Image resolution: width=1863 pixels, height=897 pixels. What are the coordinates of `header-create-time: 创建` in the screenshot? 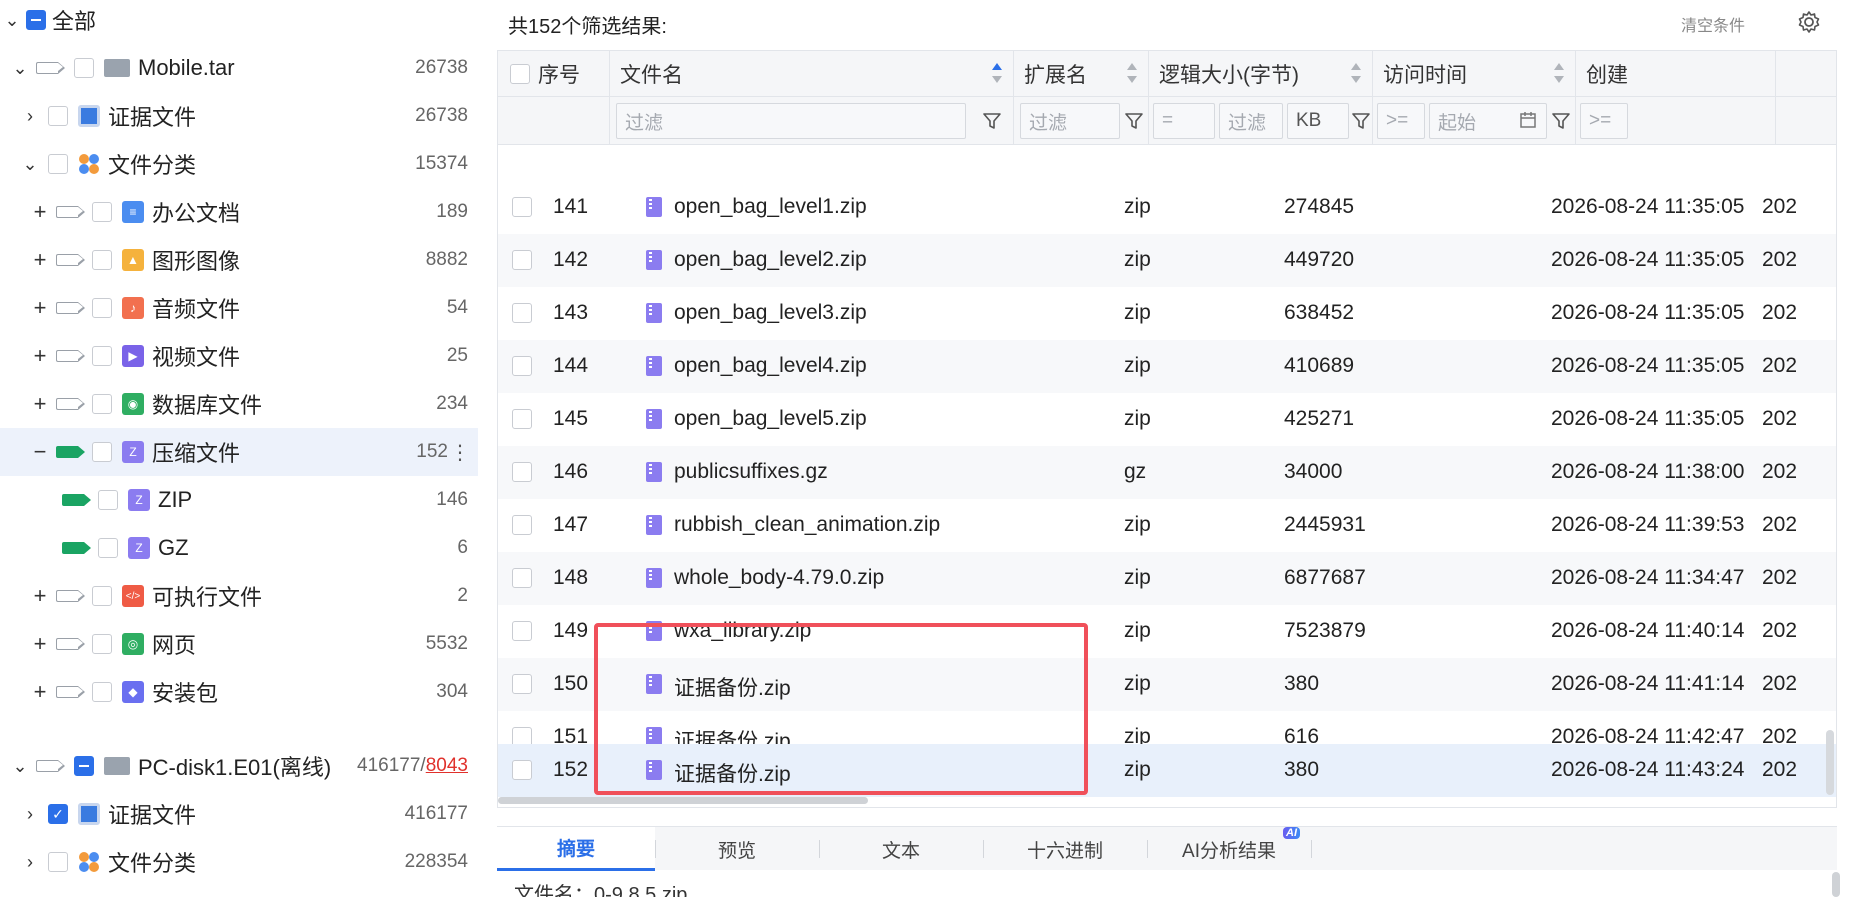 It's located at (1676, 74).